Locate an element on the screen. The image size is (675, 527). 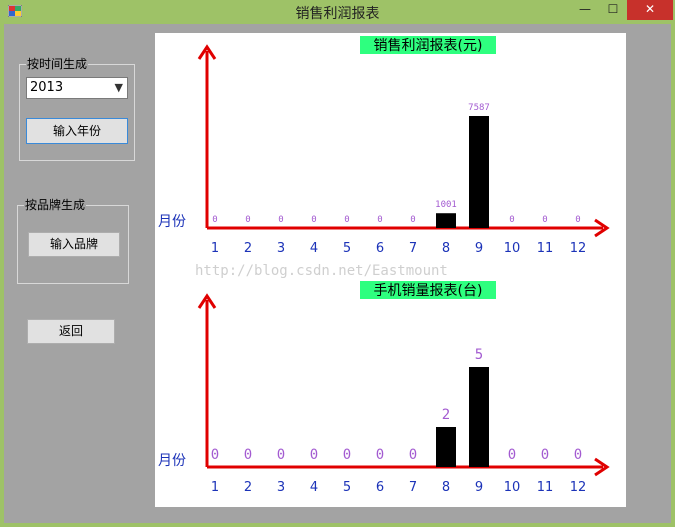
watermark: http://blog.csdn.net/Eastmount is located at coordinates (321, 271).